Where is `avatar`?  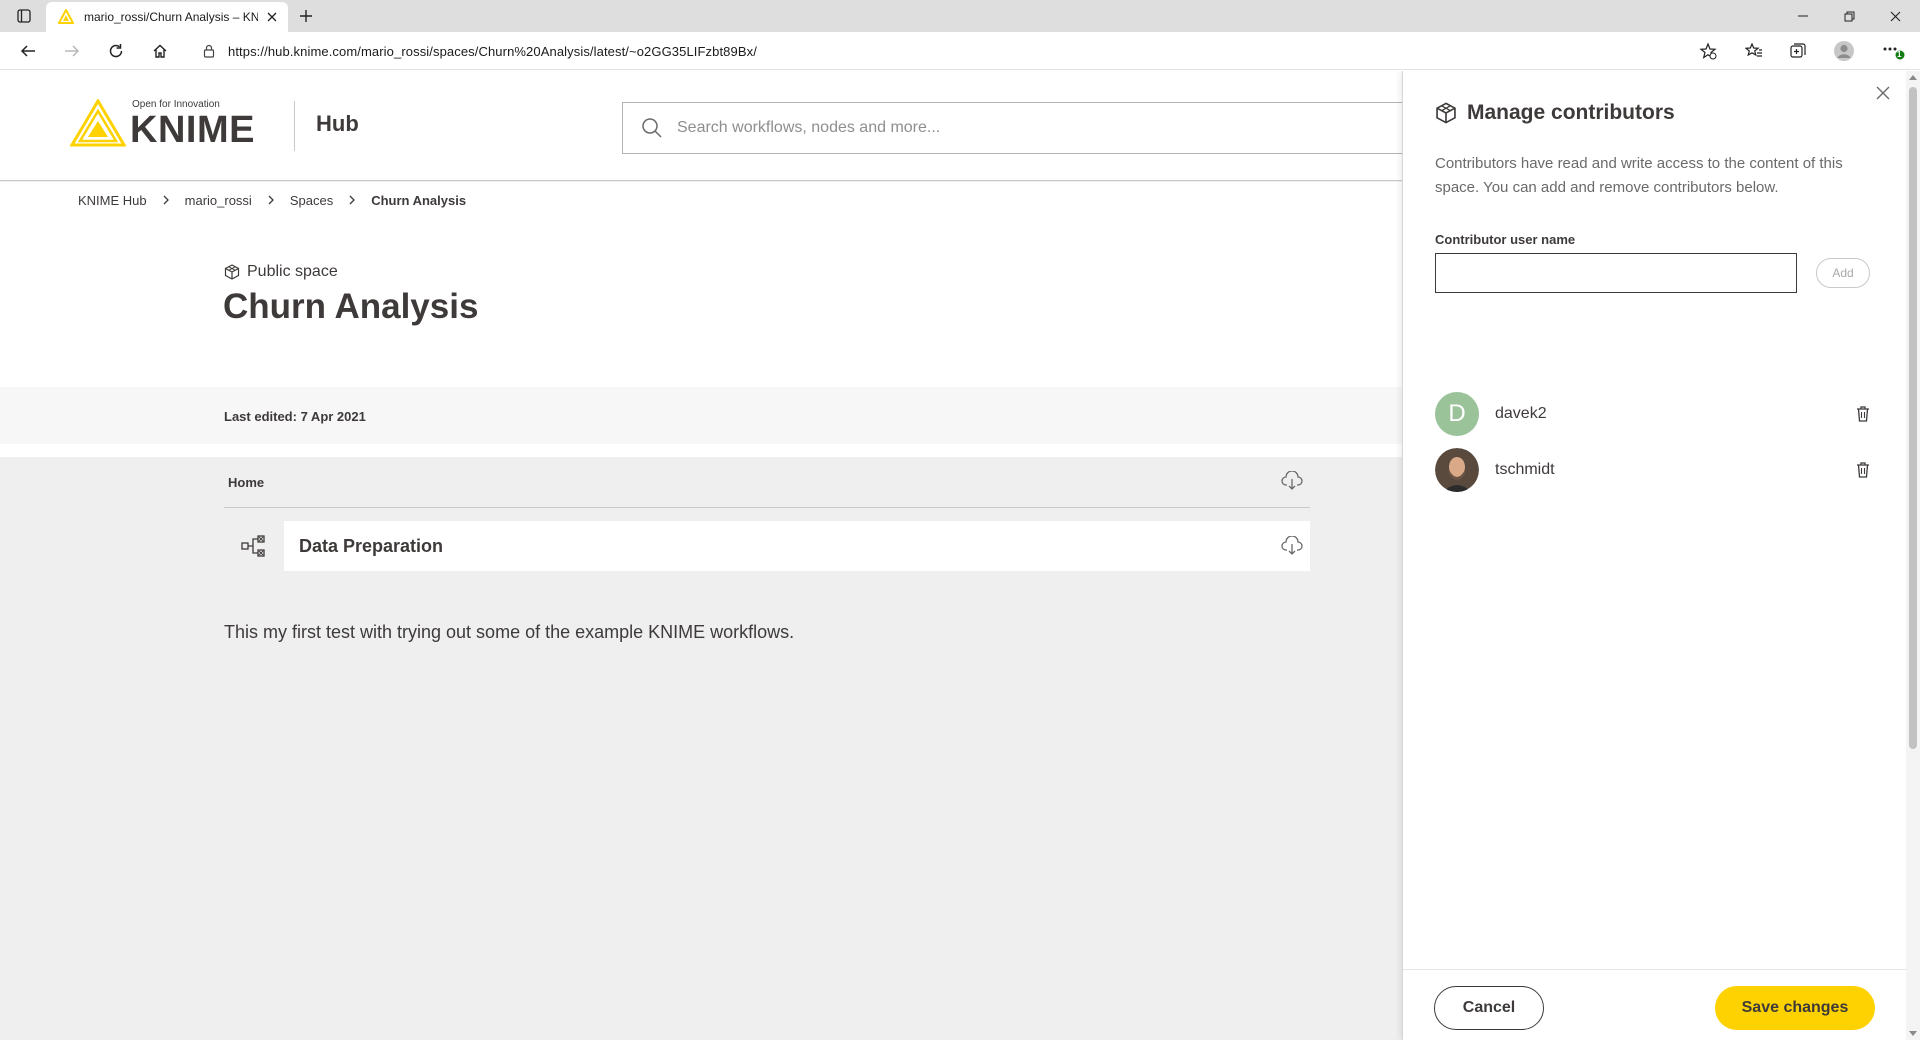 avatar is located at coordinates (1457, 470).